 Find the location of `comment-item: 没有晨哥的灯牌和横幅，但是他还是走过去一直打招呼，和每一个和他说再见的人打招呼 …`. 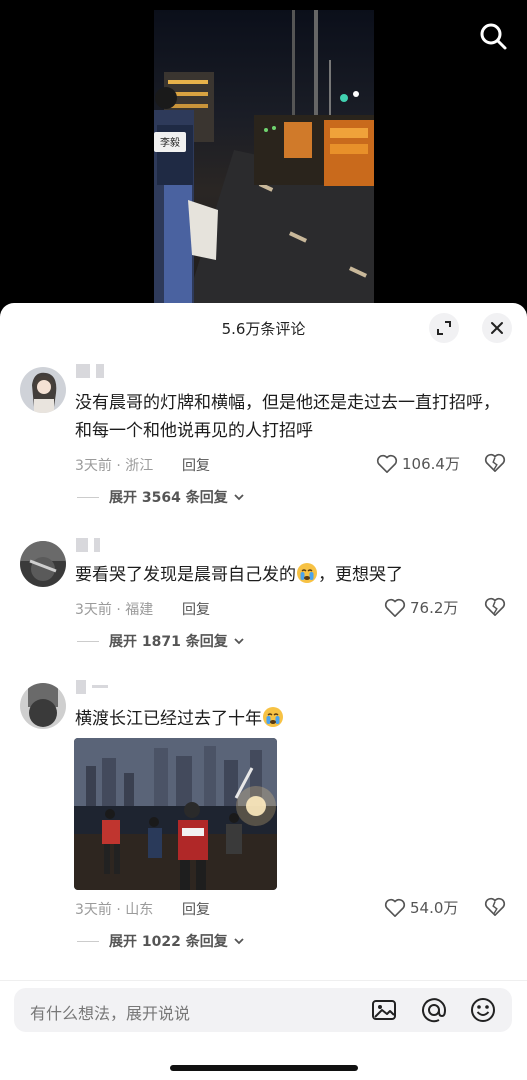

comment-item: 没有晨哥的灯牌和横幅，但是他还是走过去一直打招呼，和每一个和他说再见的人打招呼 … is located at coordinates (263, 435).